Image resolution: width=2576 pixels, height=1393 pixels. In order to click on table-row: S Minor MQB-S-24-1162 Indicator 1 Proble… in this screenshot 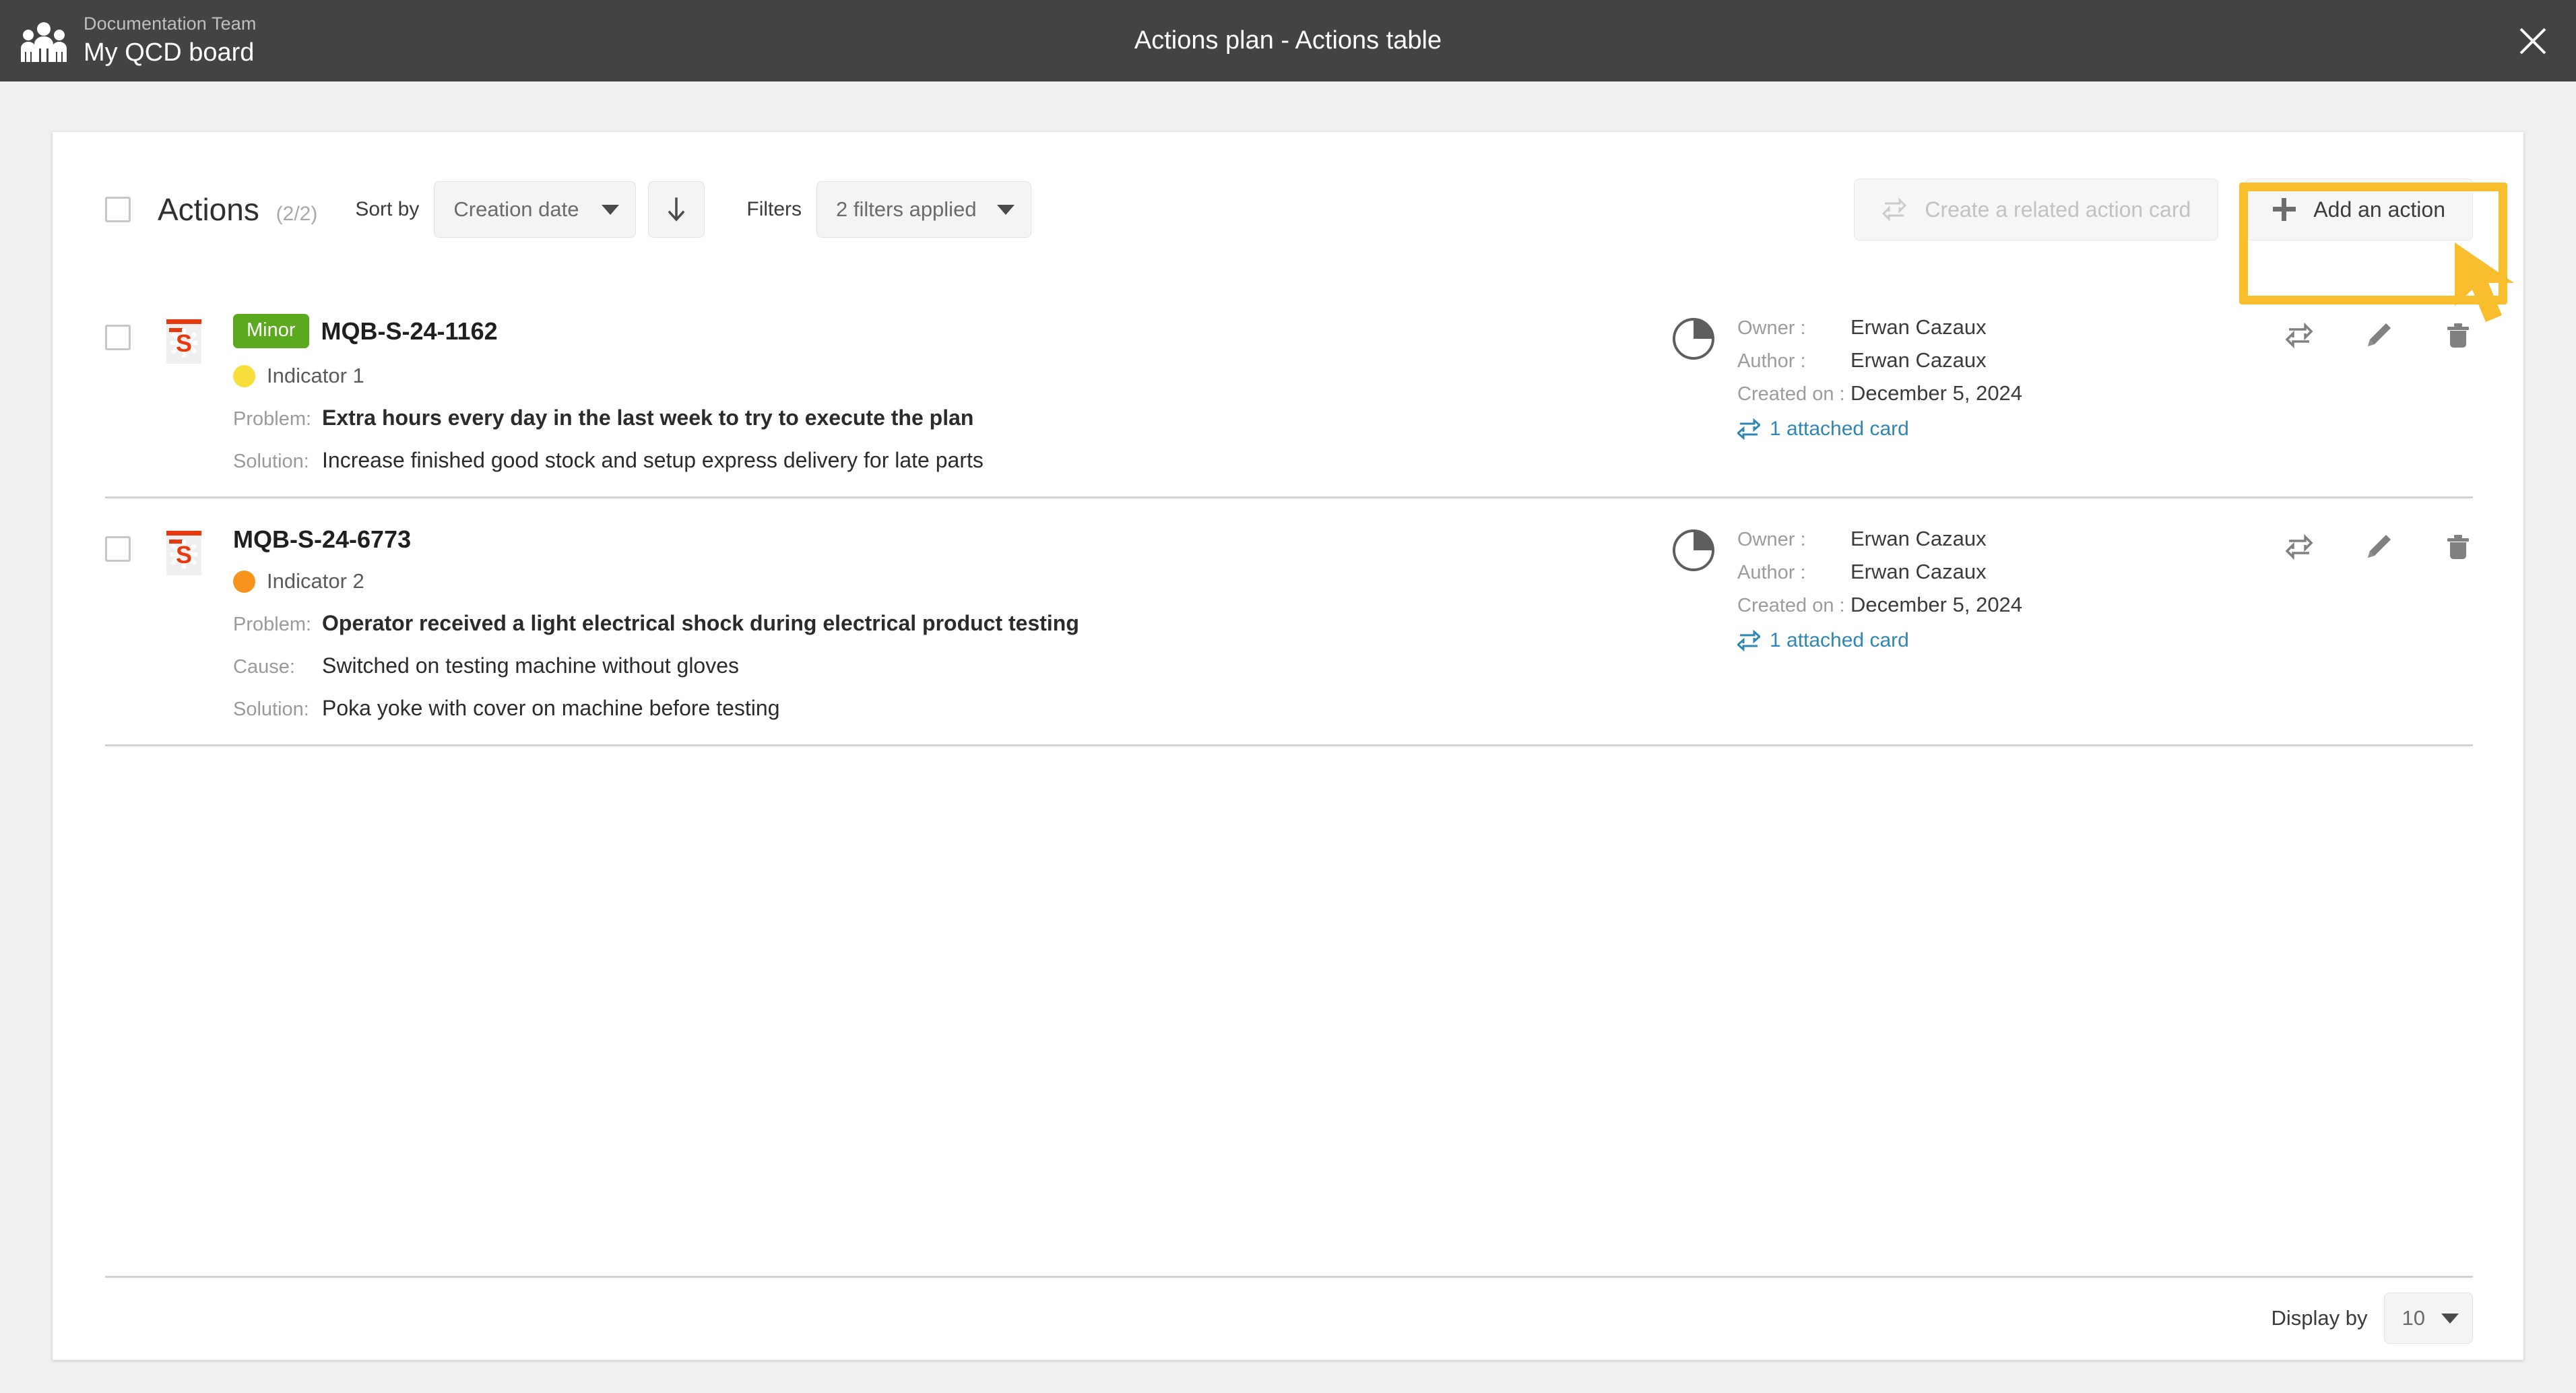, I will do `click(1288, 392)`.